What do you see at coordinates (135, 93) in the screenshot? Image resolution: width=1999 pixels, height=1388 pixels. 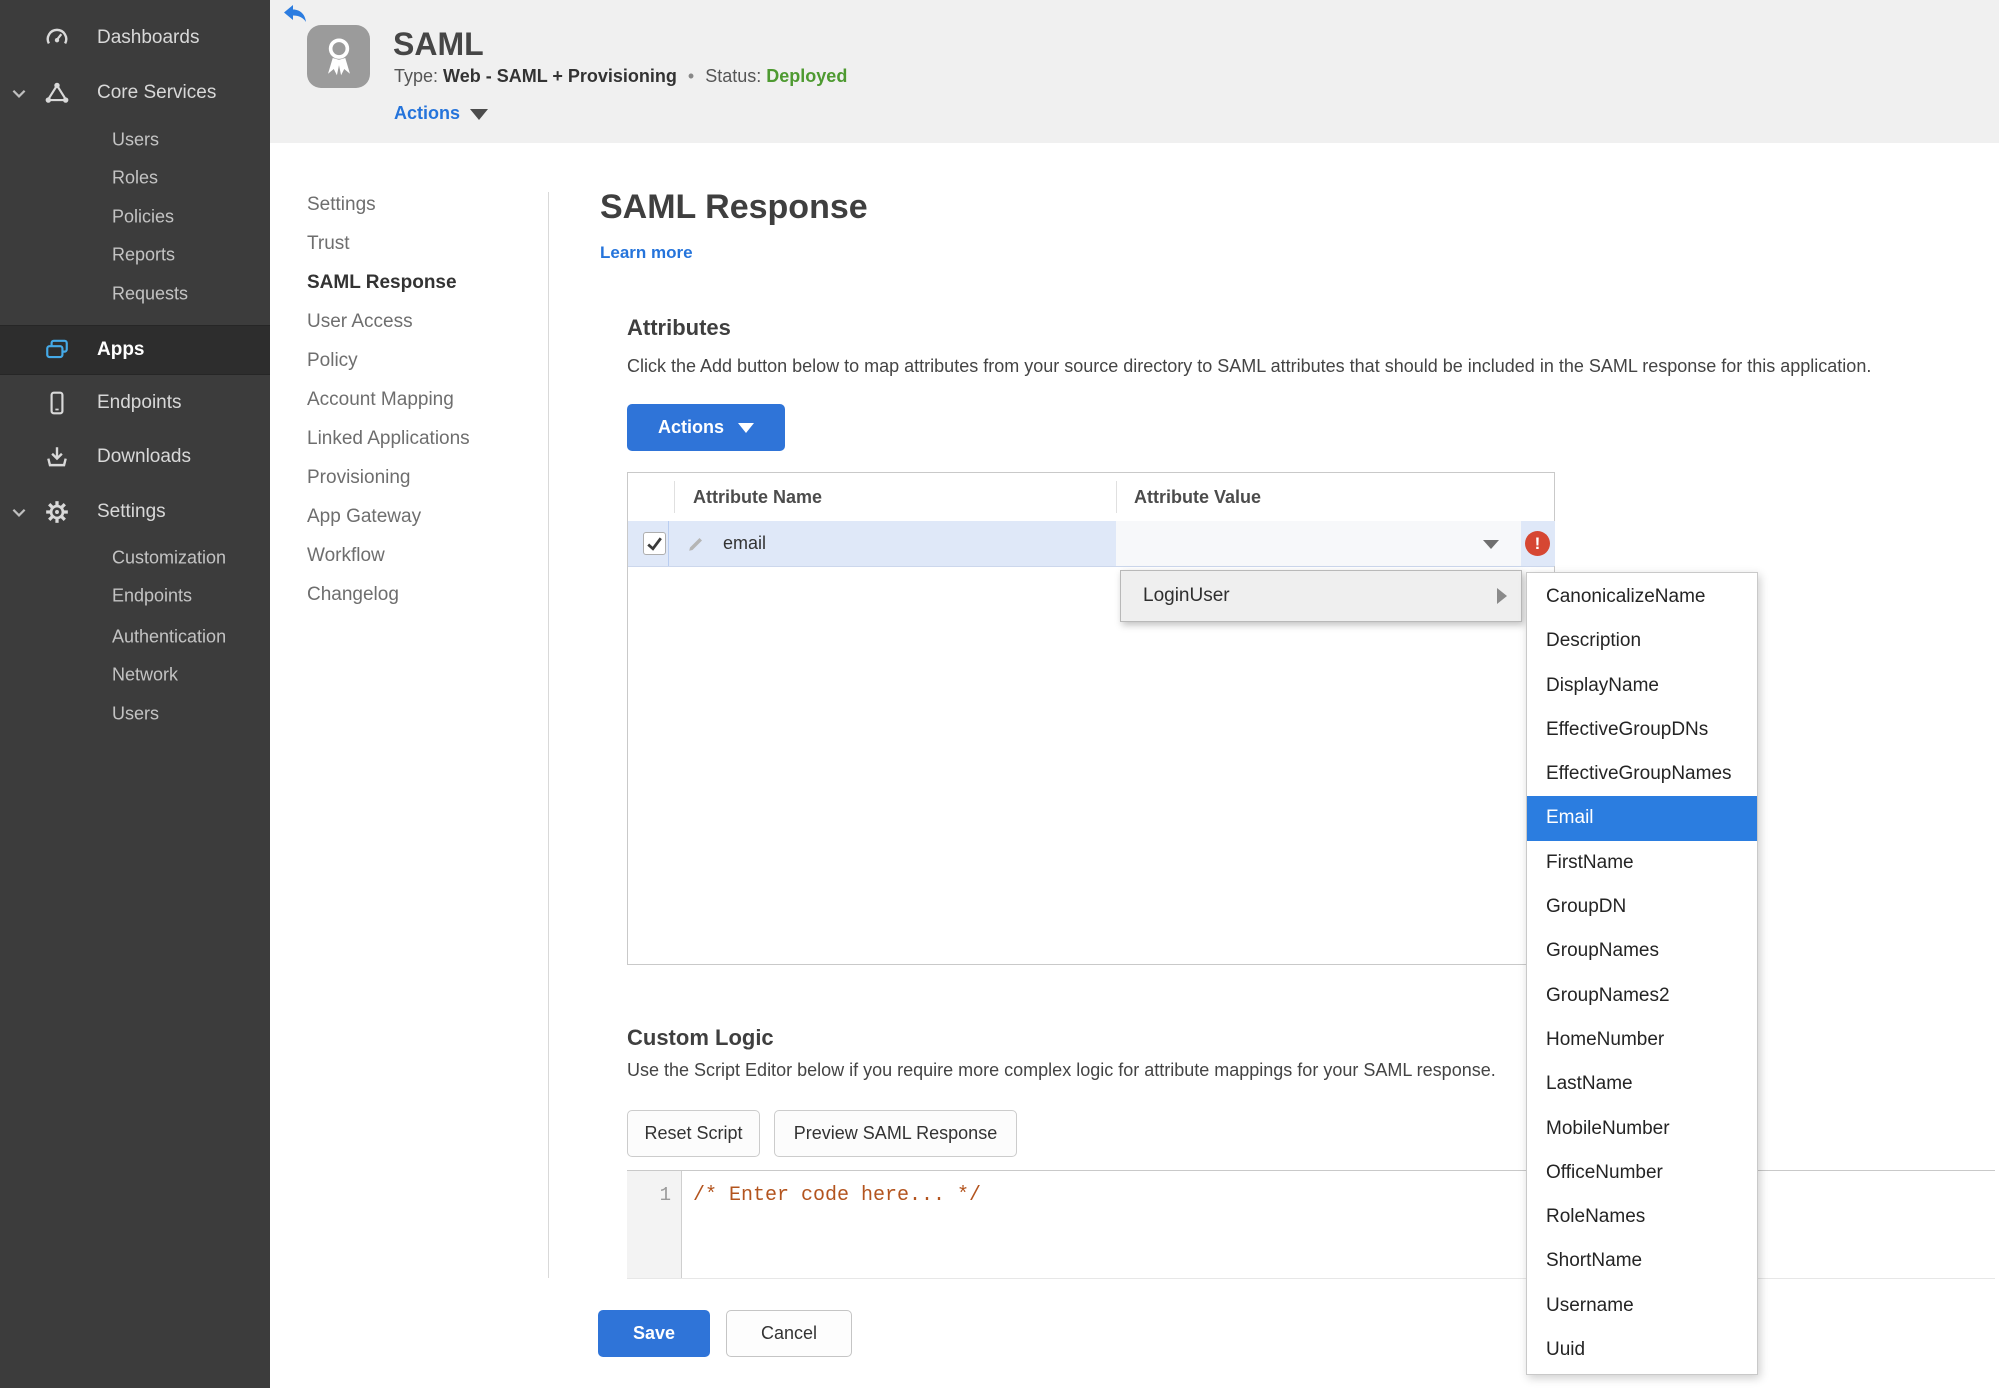 I see `sidebar-item-core-services: Core Services` at bounding box center [135, 93].